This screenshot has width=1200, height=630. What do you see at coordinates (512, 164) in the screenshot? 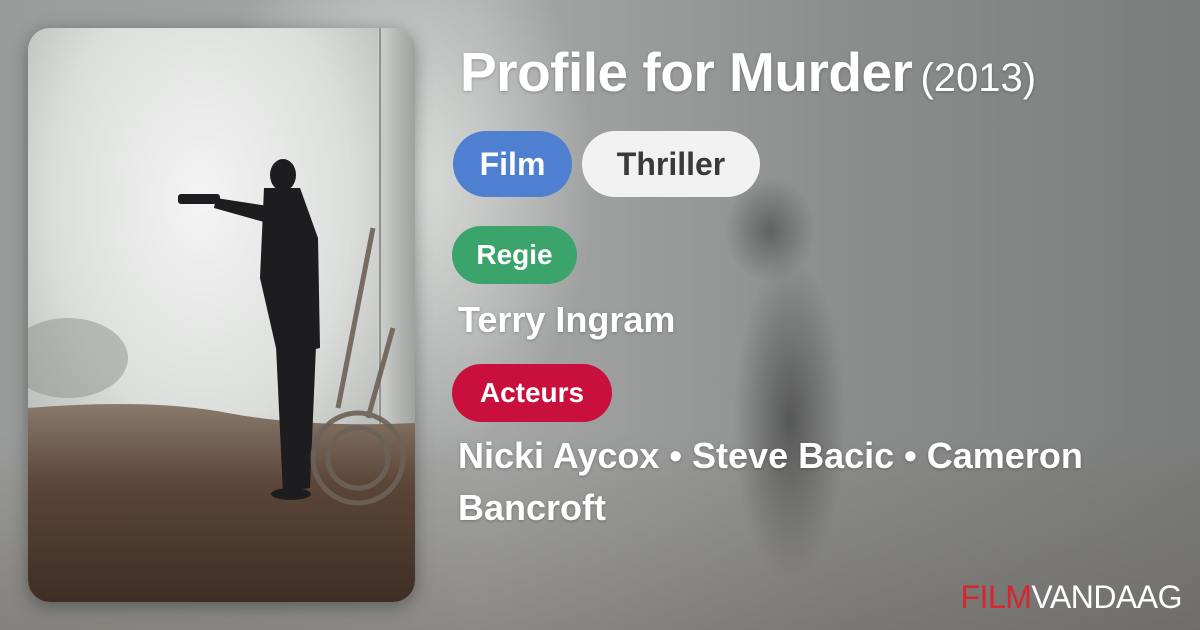
I see `type-chip: Film` at bounding box center [512, 164].